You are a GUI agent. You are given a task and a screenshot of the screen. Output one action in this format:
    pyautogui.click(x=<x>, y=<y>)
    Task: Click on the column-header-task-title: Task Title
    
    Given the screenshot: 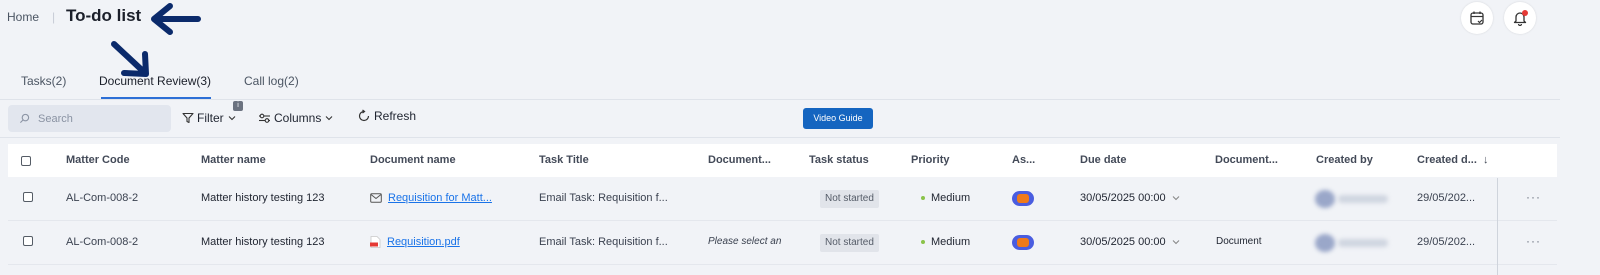 What is the action you would take?
    pyautogui.click(x=564, y=160)
    